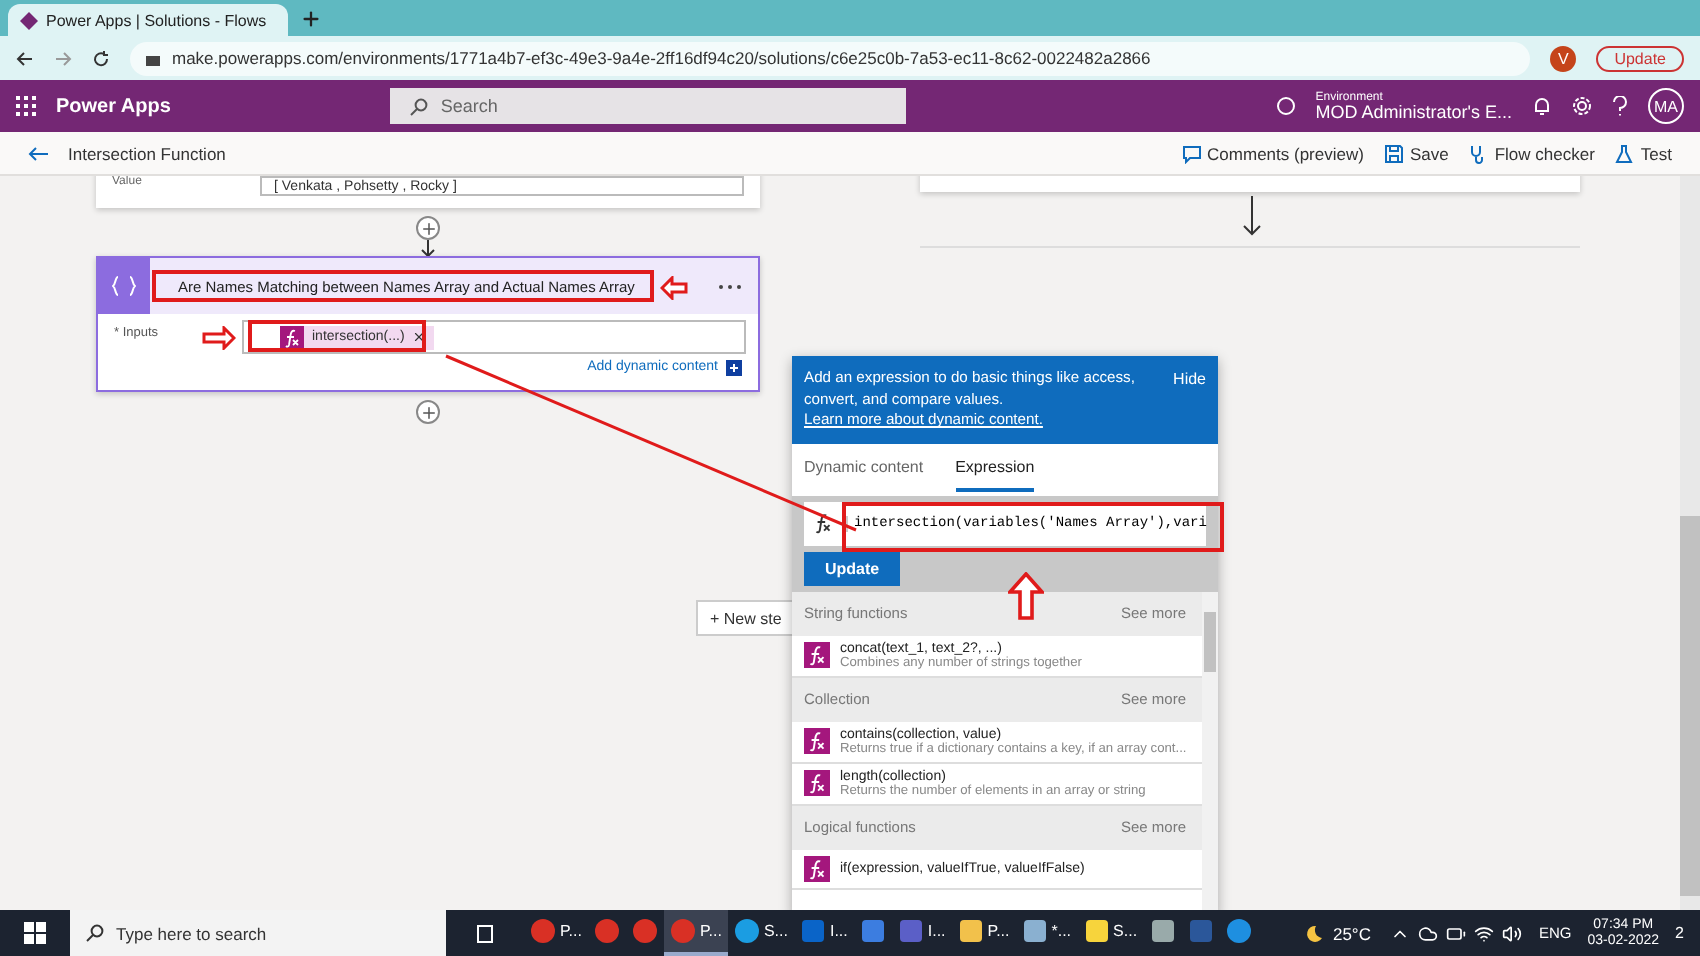 This screenshot has height=956, width=1700. I want to click on toolbar-action: Comments (preview), so click(1272, 153).